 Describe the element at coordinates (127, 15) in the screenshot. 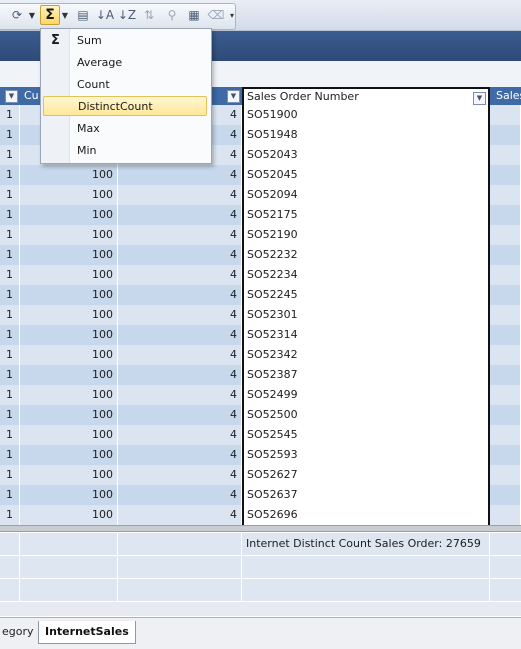

I see `sort-descending-icon: ↓Z` at that location.